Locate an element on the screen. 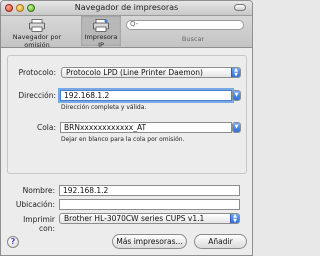 The height and width of the screenshot is (256, 320). window-title: Navegador de impresoras is located at coordinates (126, 7).